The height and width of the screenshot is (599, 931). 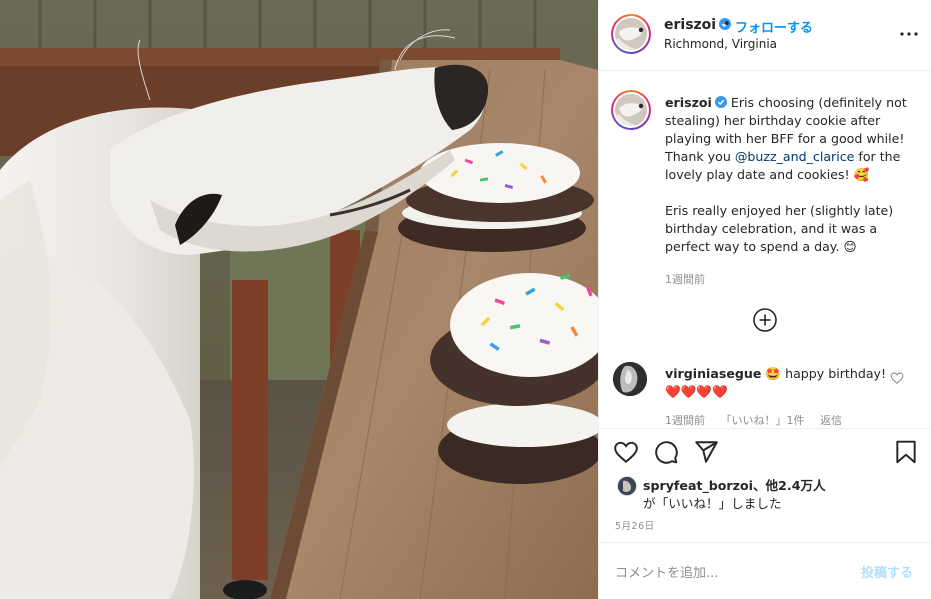 I want to click on liker-avatar-image, so click(x=627, y=486).